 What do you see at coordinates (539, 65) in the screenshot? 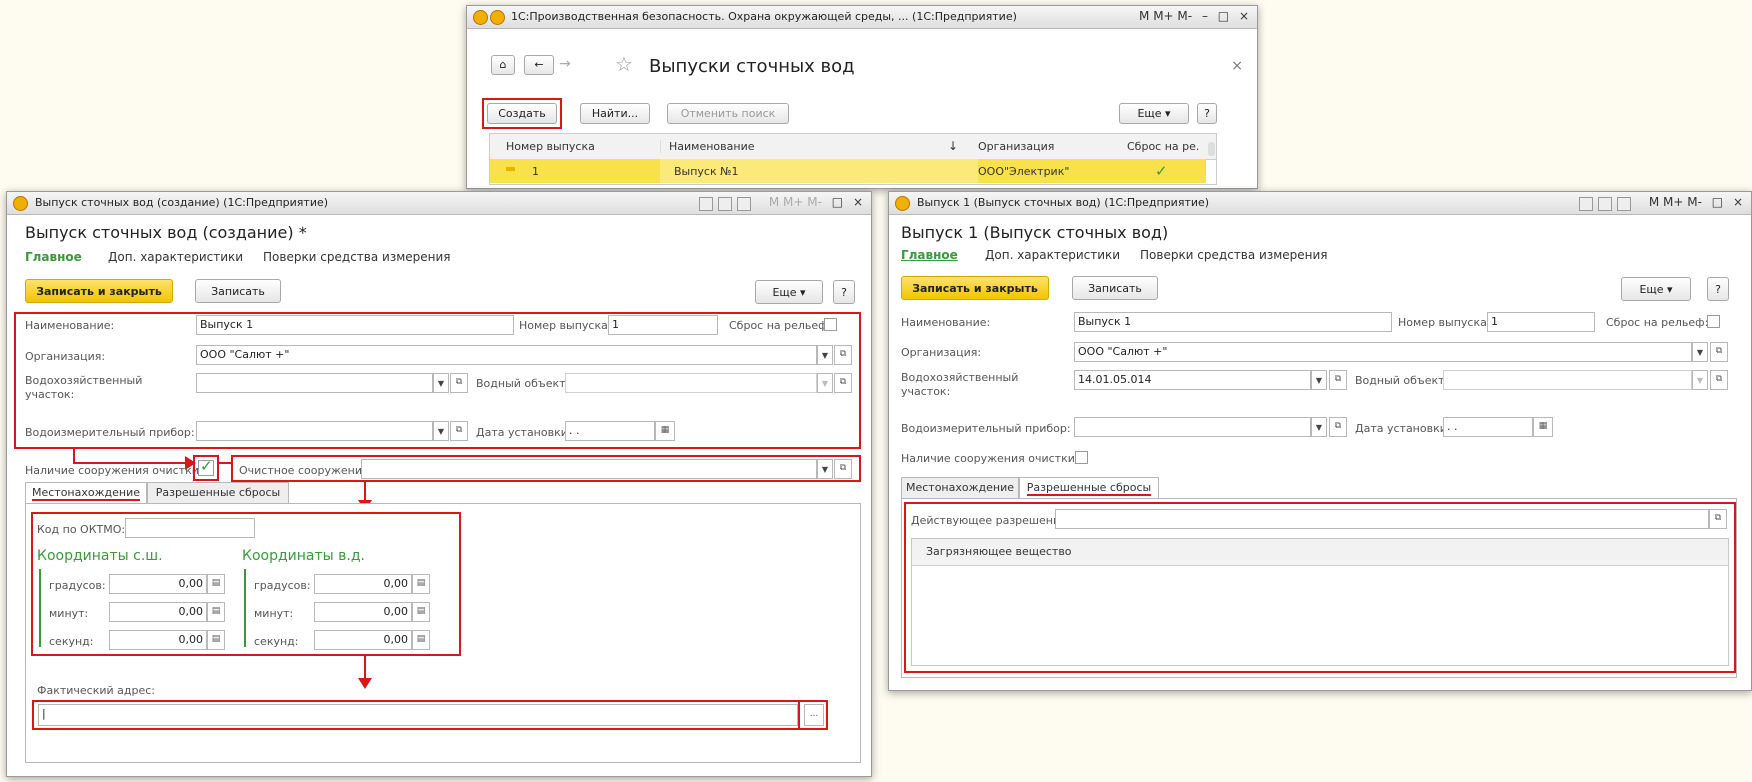
I see `back-button: ←` at bounding box center [539, 65].